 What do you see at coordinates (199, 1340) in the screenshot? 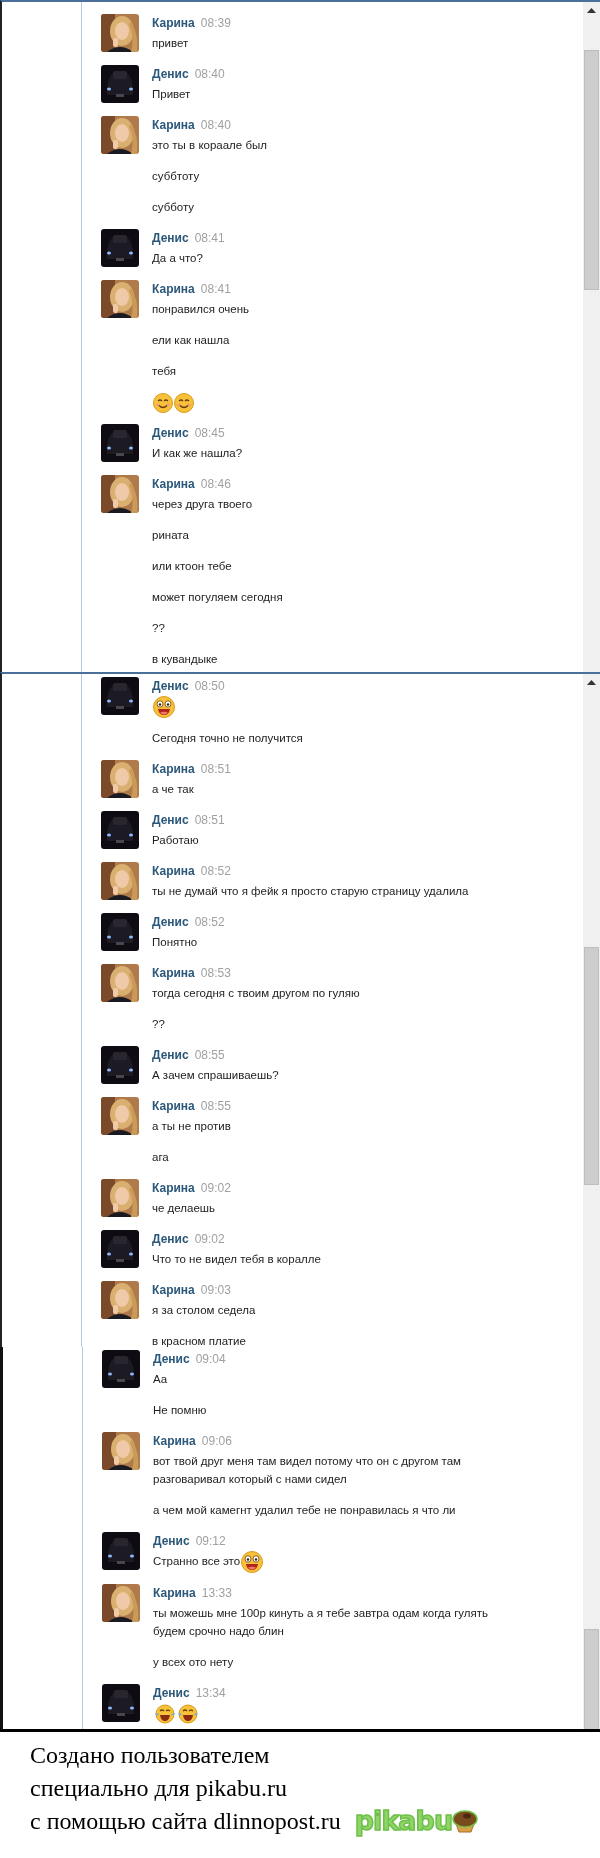
I see `message-text: в красном платие` at bounding box center [199, 1340].